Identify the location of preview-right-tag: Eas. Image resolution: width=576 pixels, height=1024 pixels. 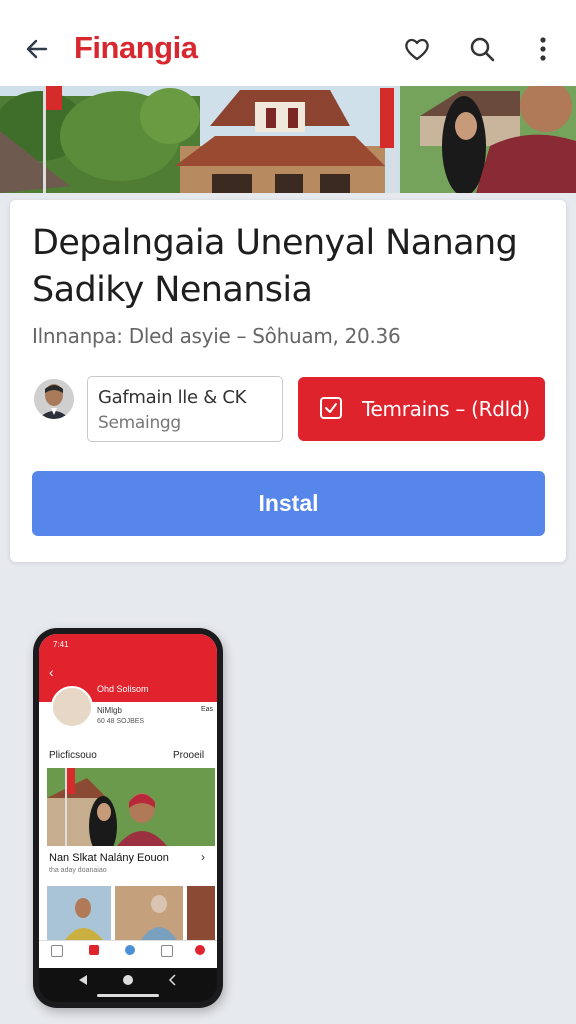
(207, 709).